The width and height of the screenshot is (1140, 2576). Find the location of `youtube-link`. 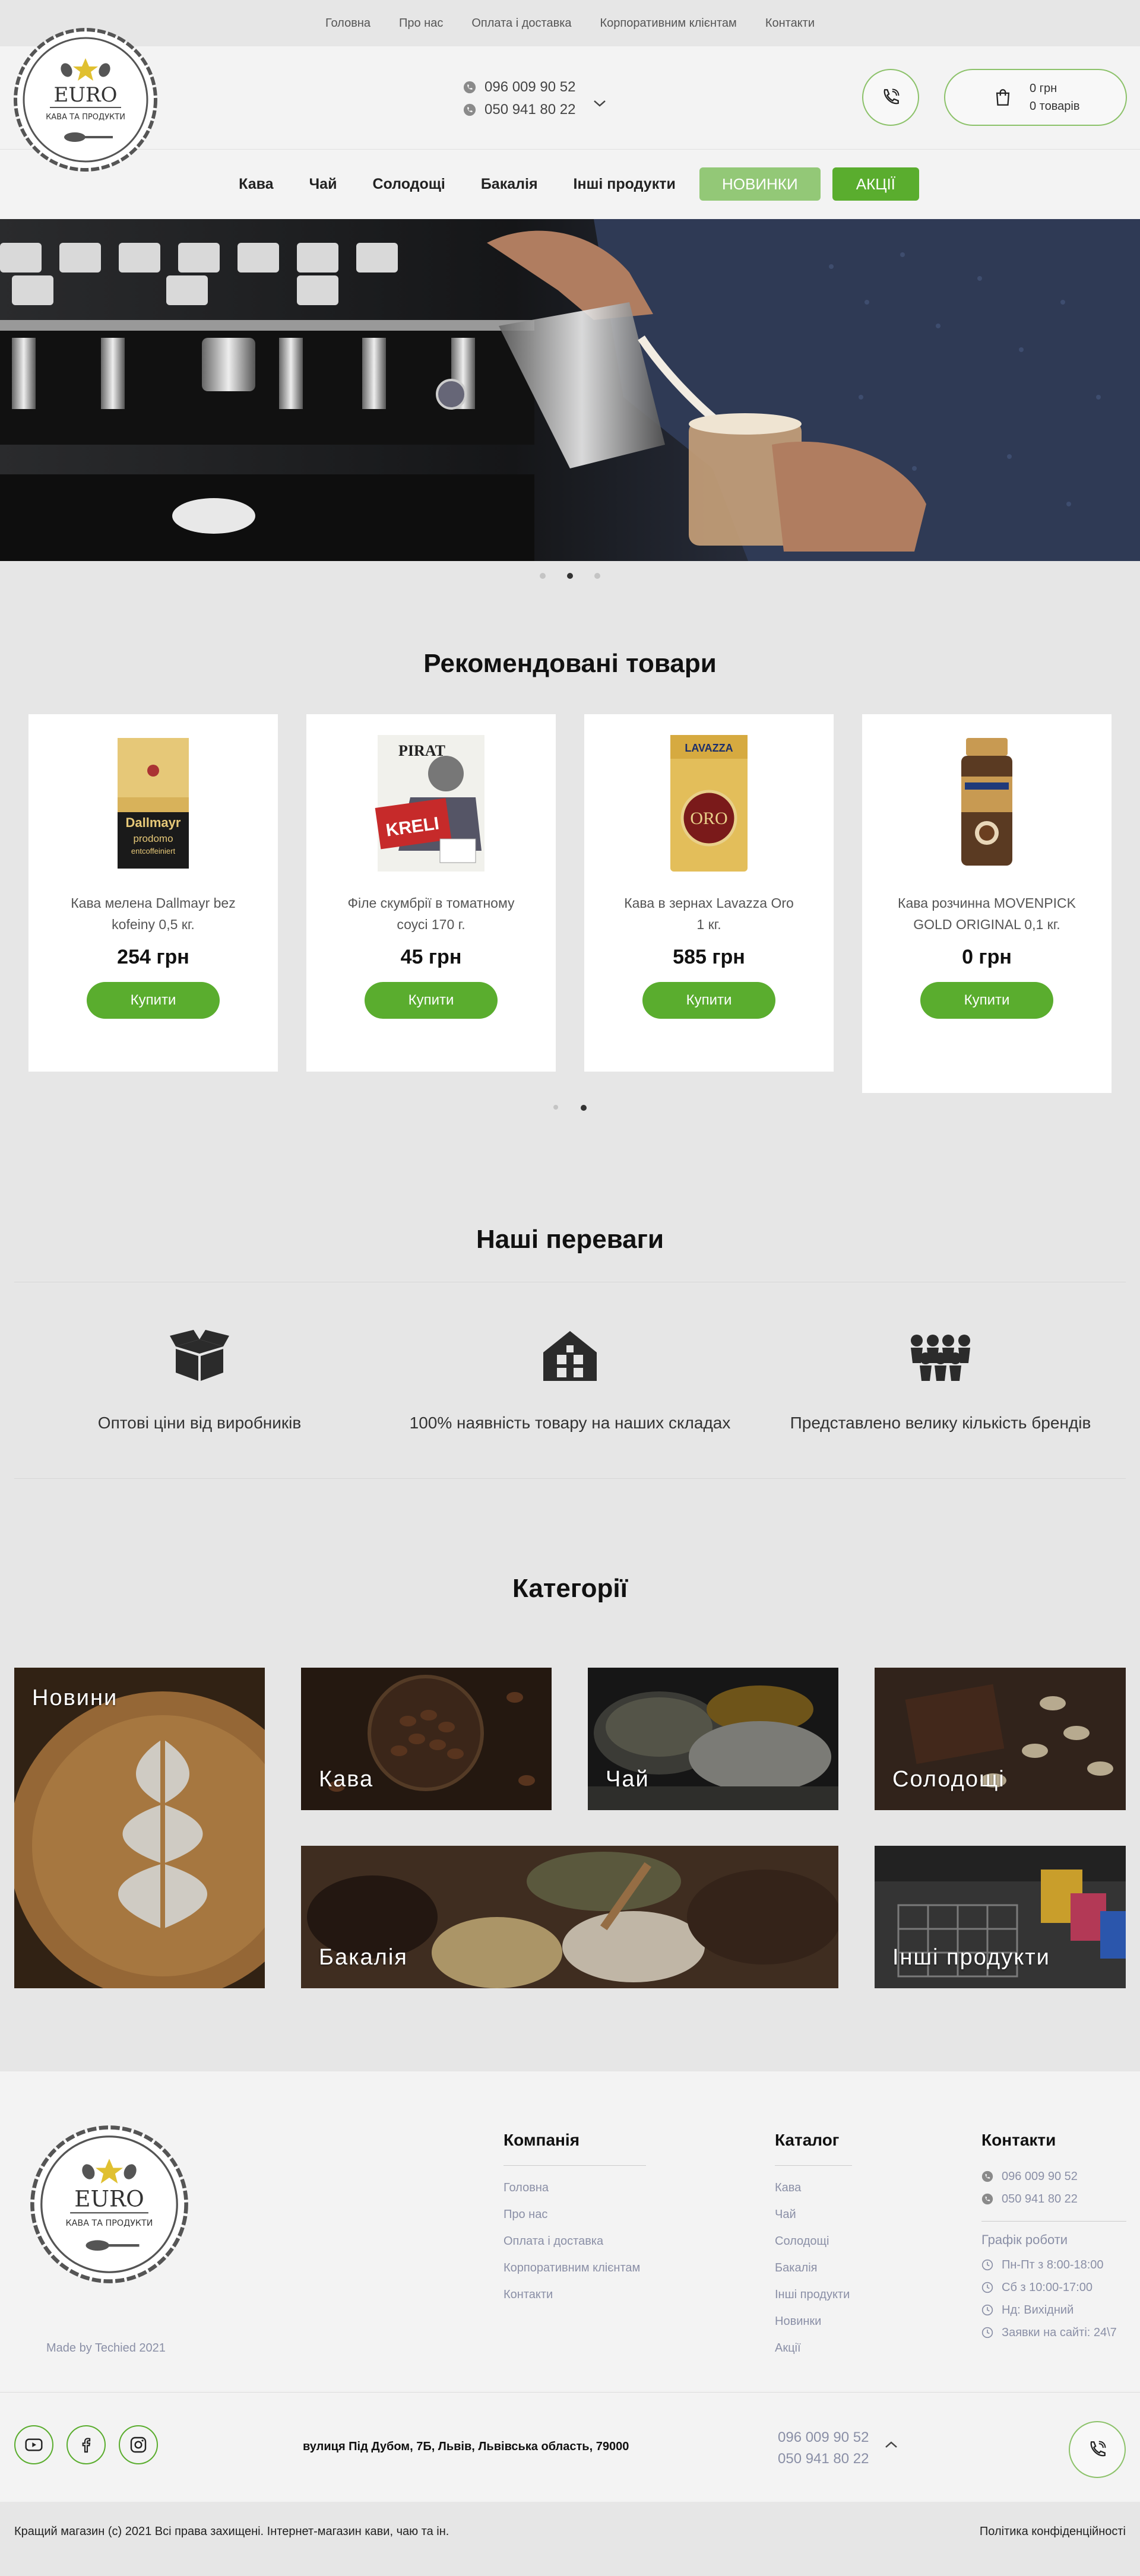

youtube-link is located at coordinates (33, 2444).